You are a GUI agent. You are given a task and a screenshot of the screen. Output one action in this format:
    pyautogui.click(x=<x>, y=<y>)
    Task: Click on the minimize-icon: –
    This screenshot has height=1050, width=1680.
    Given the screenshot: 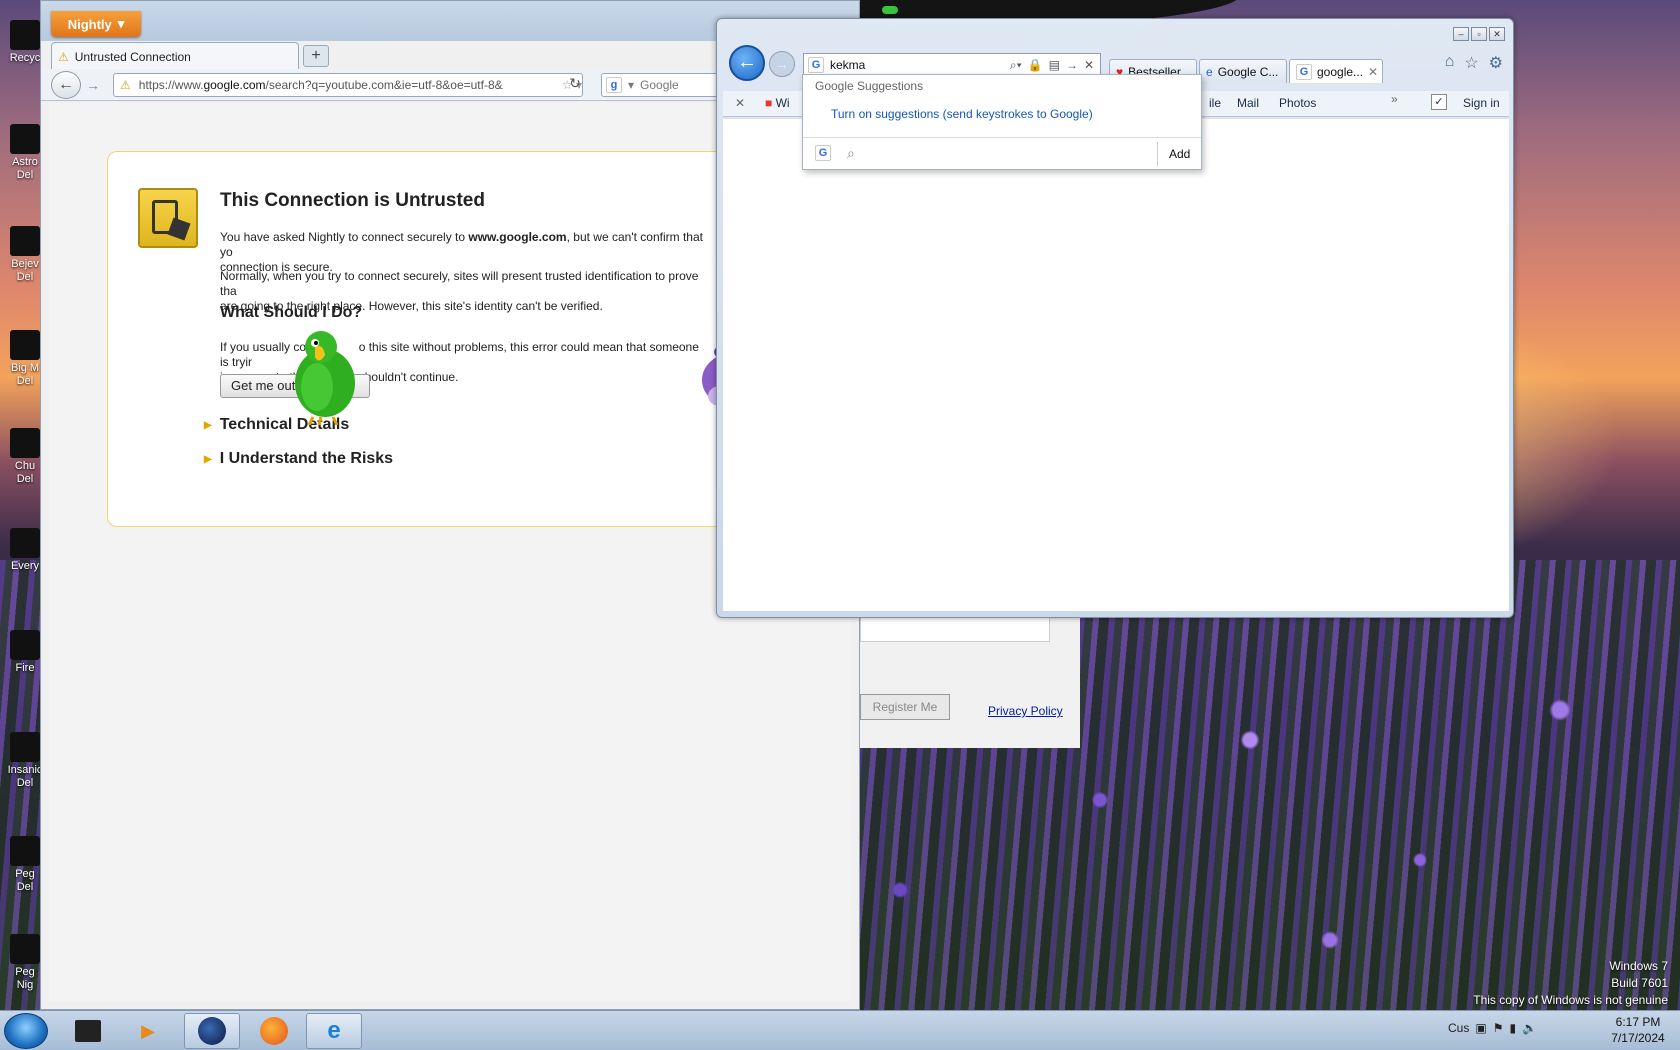 What is the action you would take?
    pyautogui.click(x=1461, y=34)
    